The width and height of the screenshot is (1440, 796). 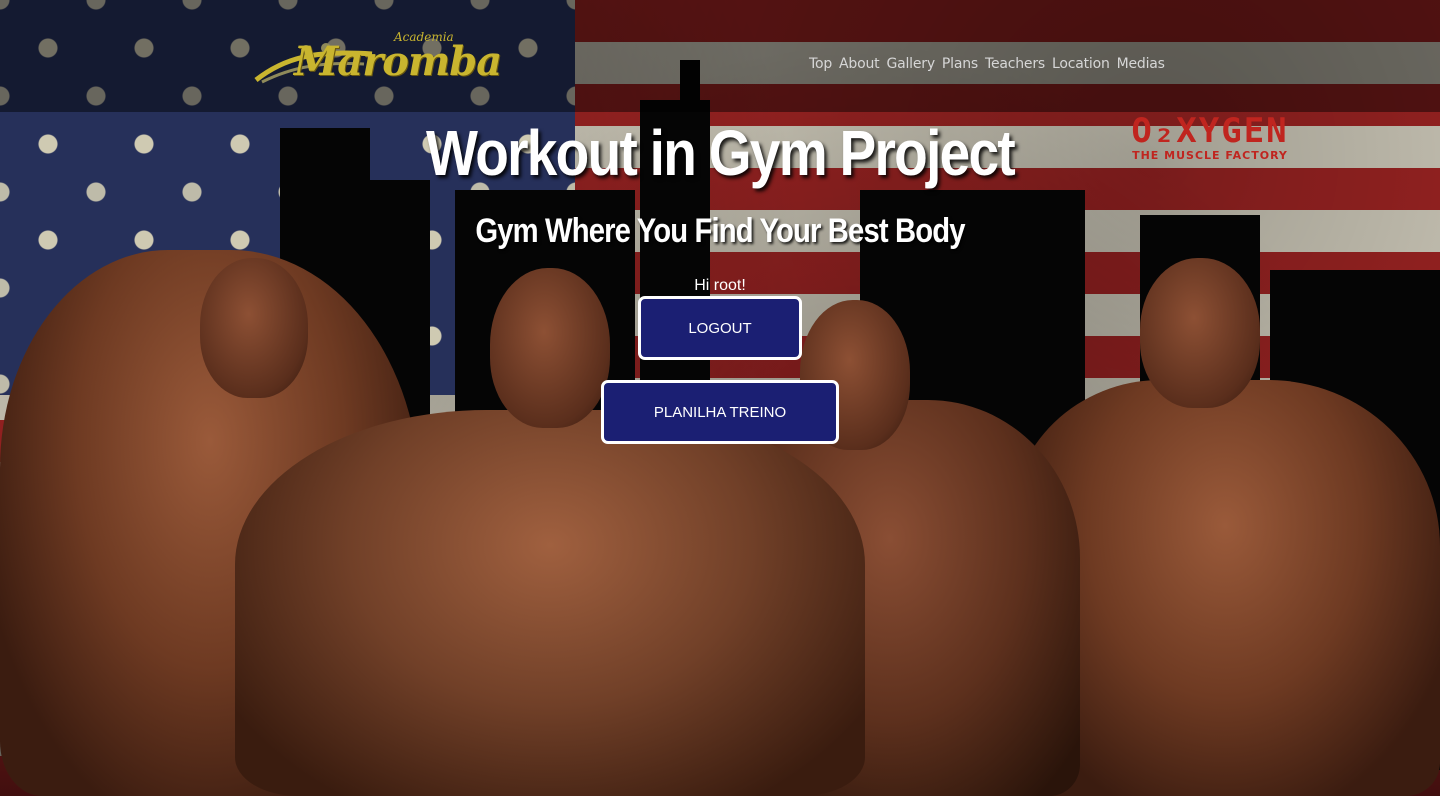 What do you see at coordinates (720, 412) in the screenshot?
I see `planilha-treino-button: PLANILHA TREINO` at bounding box center [720, 412].